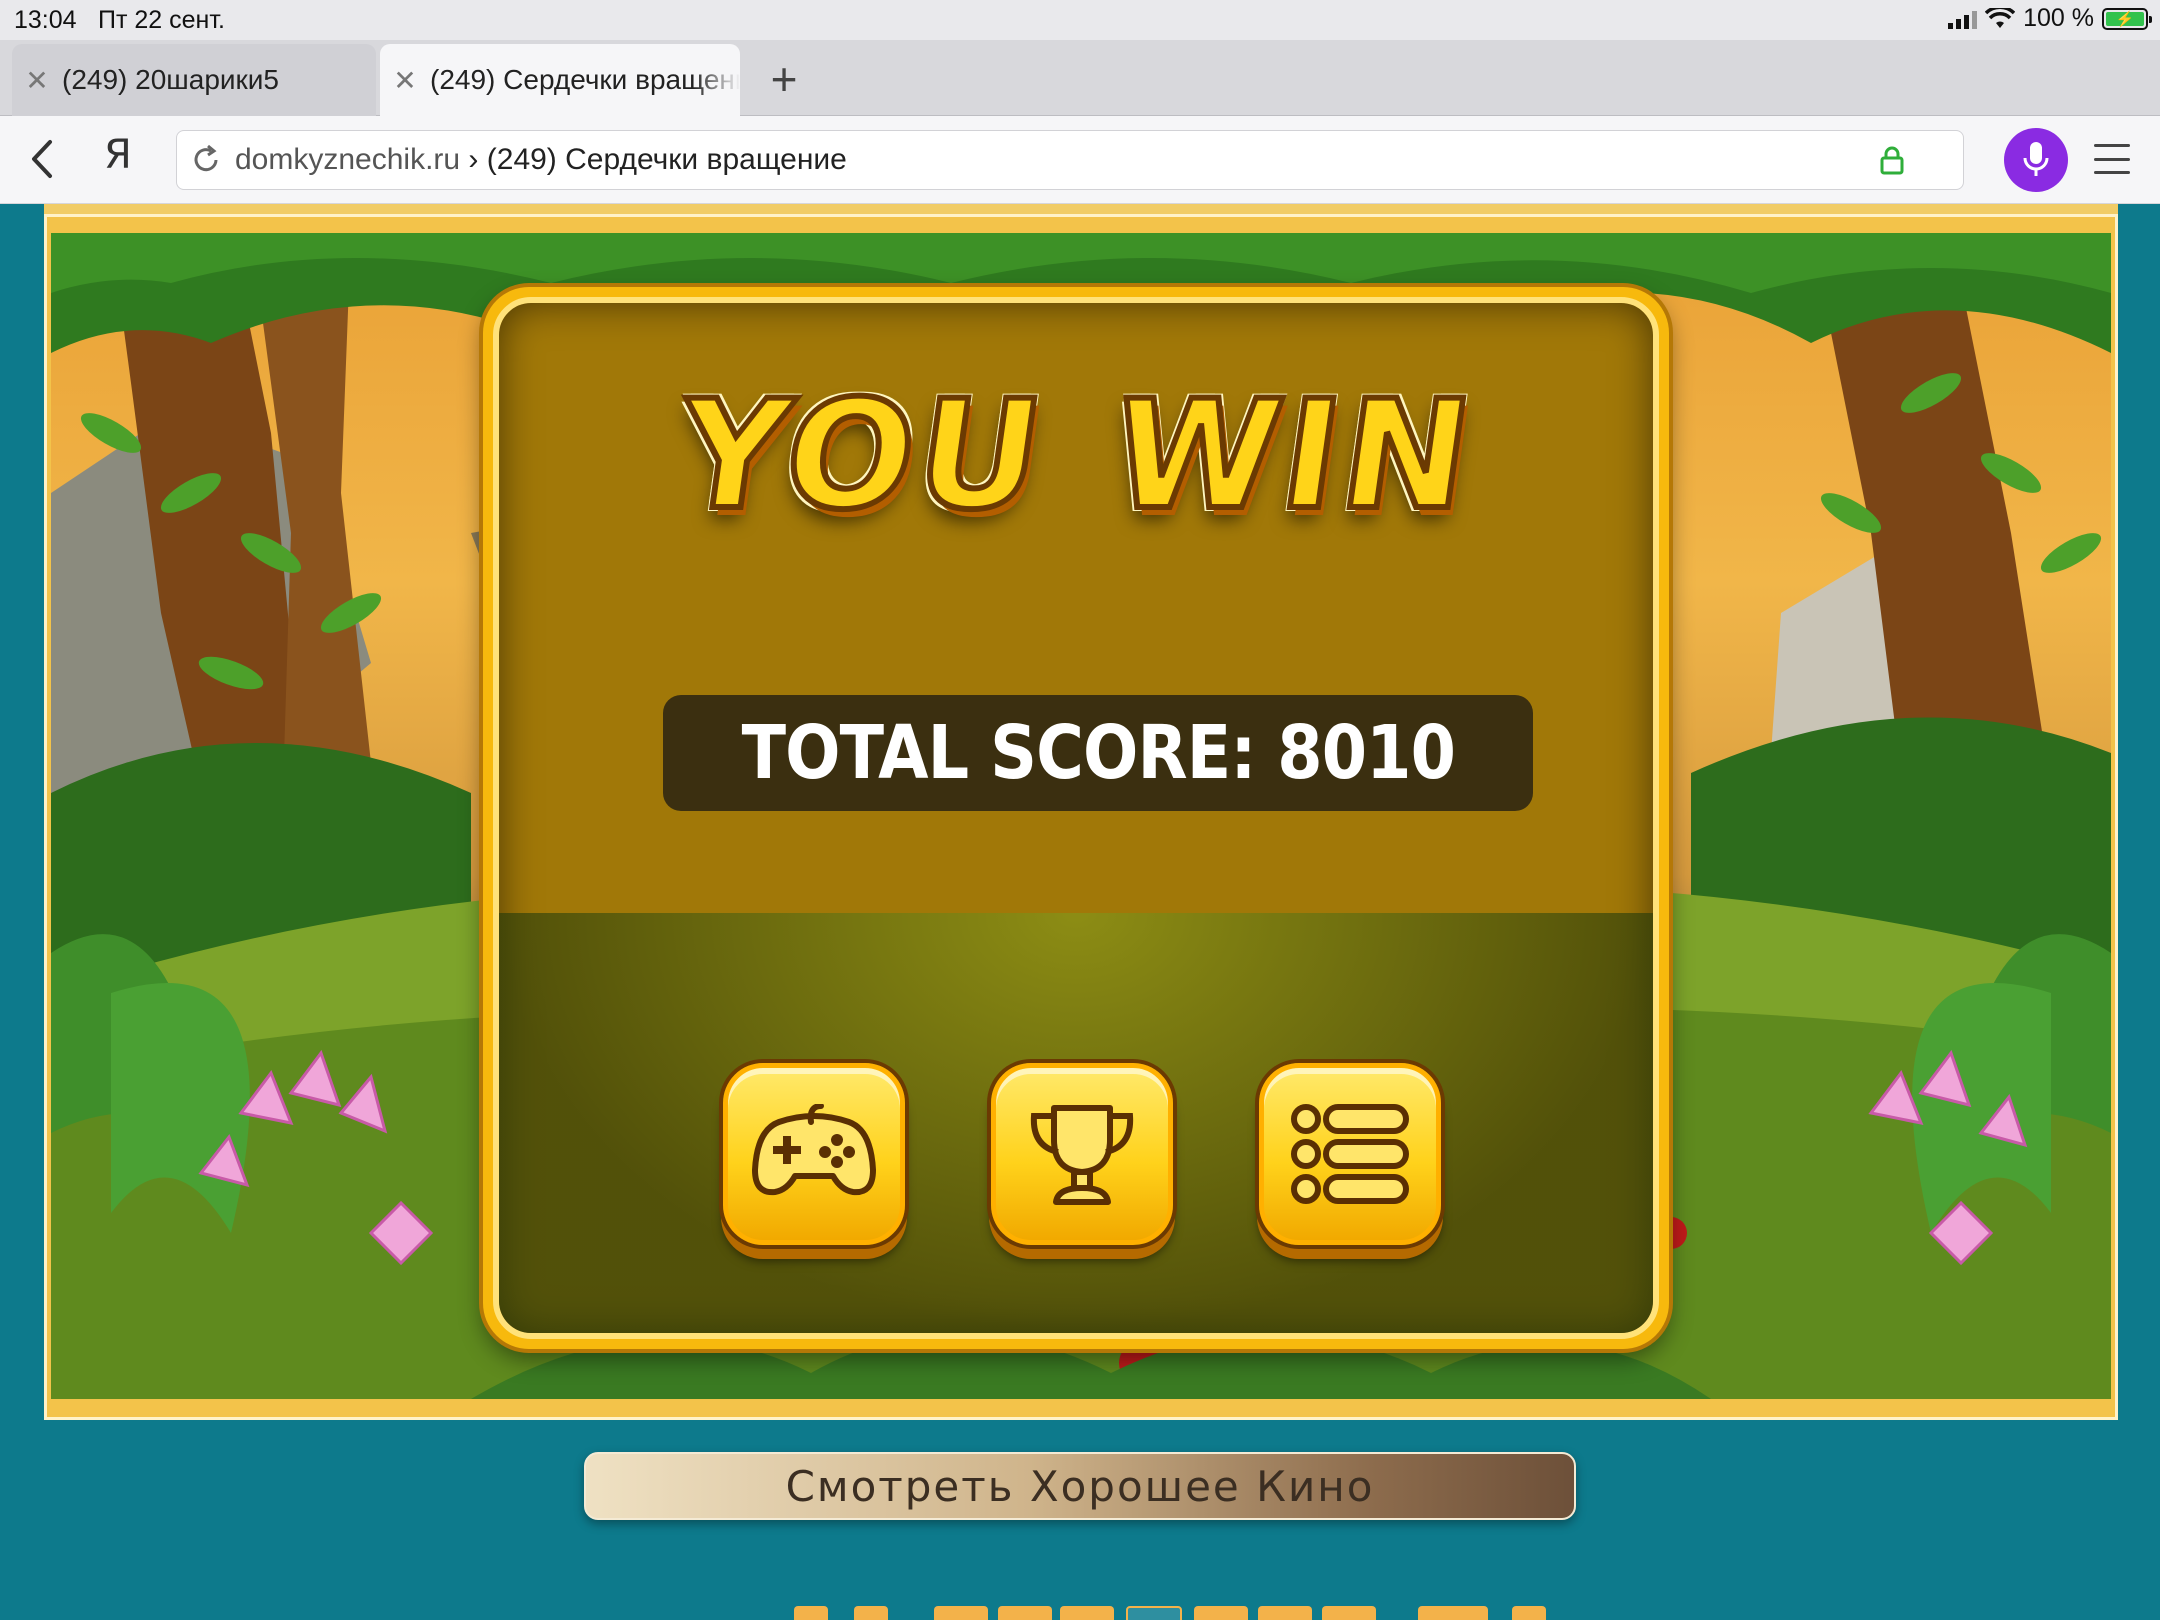 The image size is (2160, 1620). What do you see at coordinates (206, 160) in the screenshot?
I see `reload-icon` at bounding box center [206, 160].